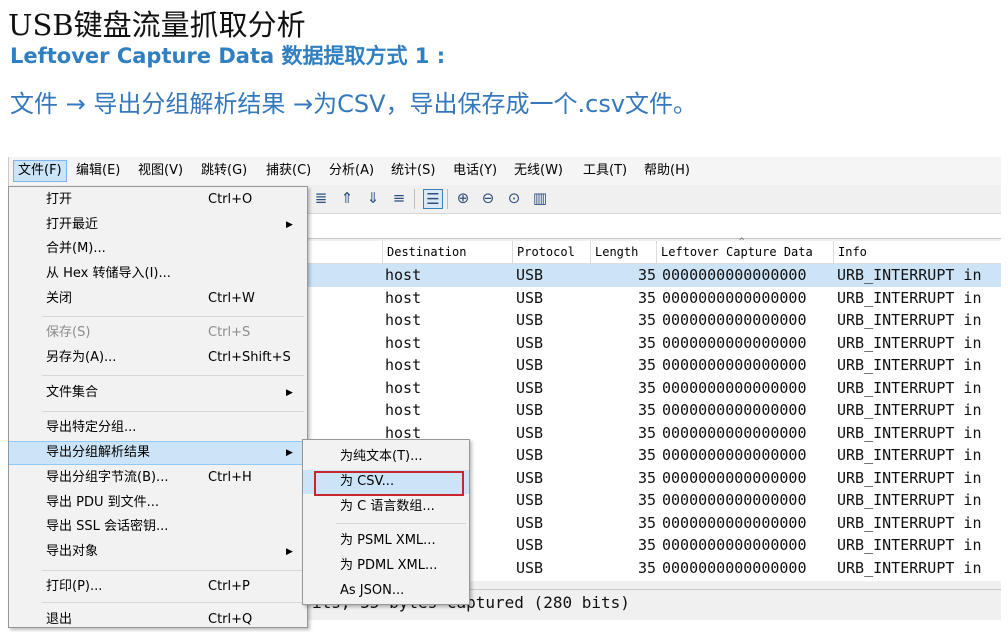 This screenshot has width=1008, height=632. I want to click on menu-item-5: 分析(A), so click(351, 171).